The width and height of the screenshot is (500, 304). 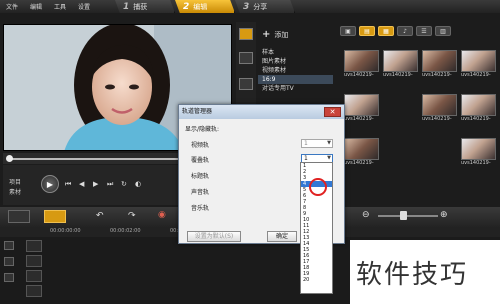 I want to click on media-icon, so click(x=246, y=34).